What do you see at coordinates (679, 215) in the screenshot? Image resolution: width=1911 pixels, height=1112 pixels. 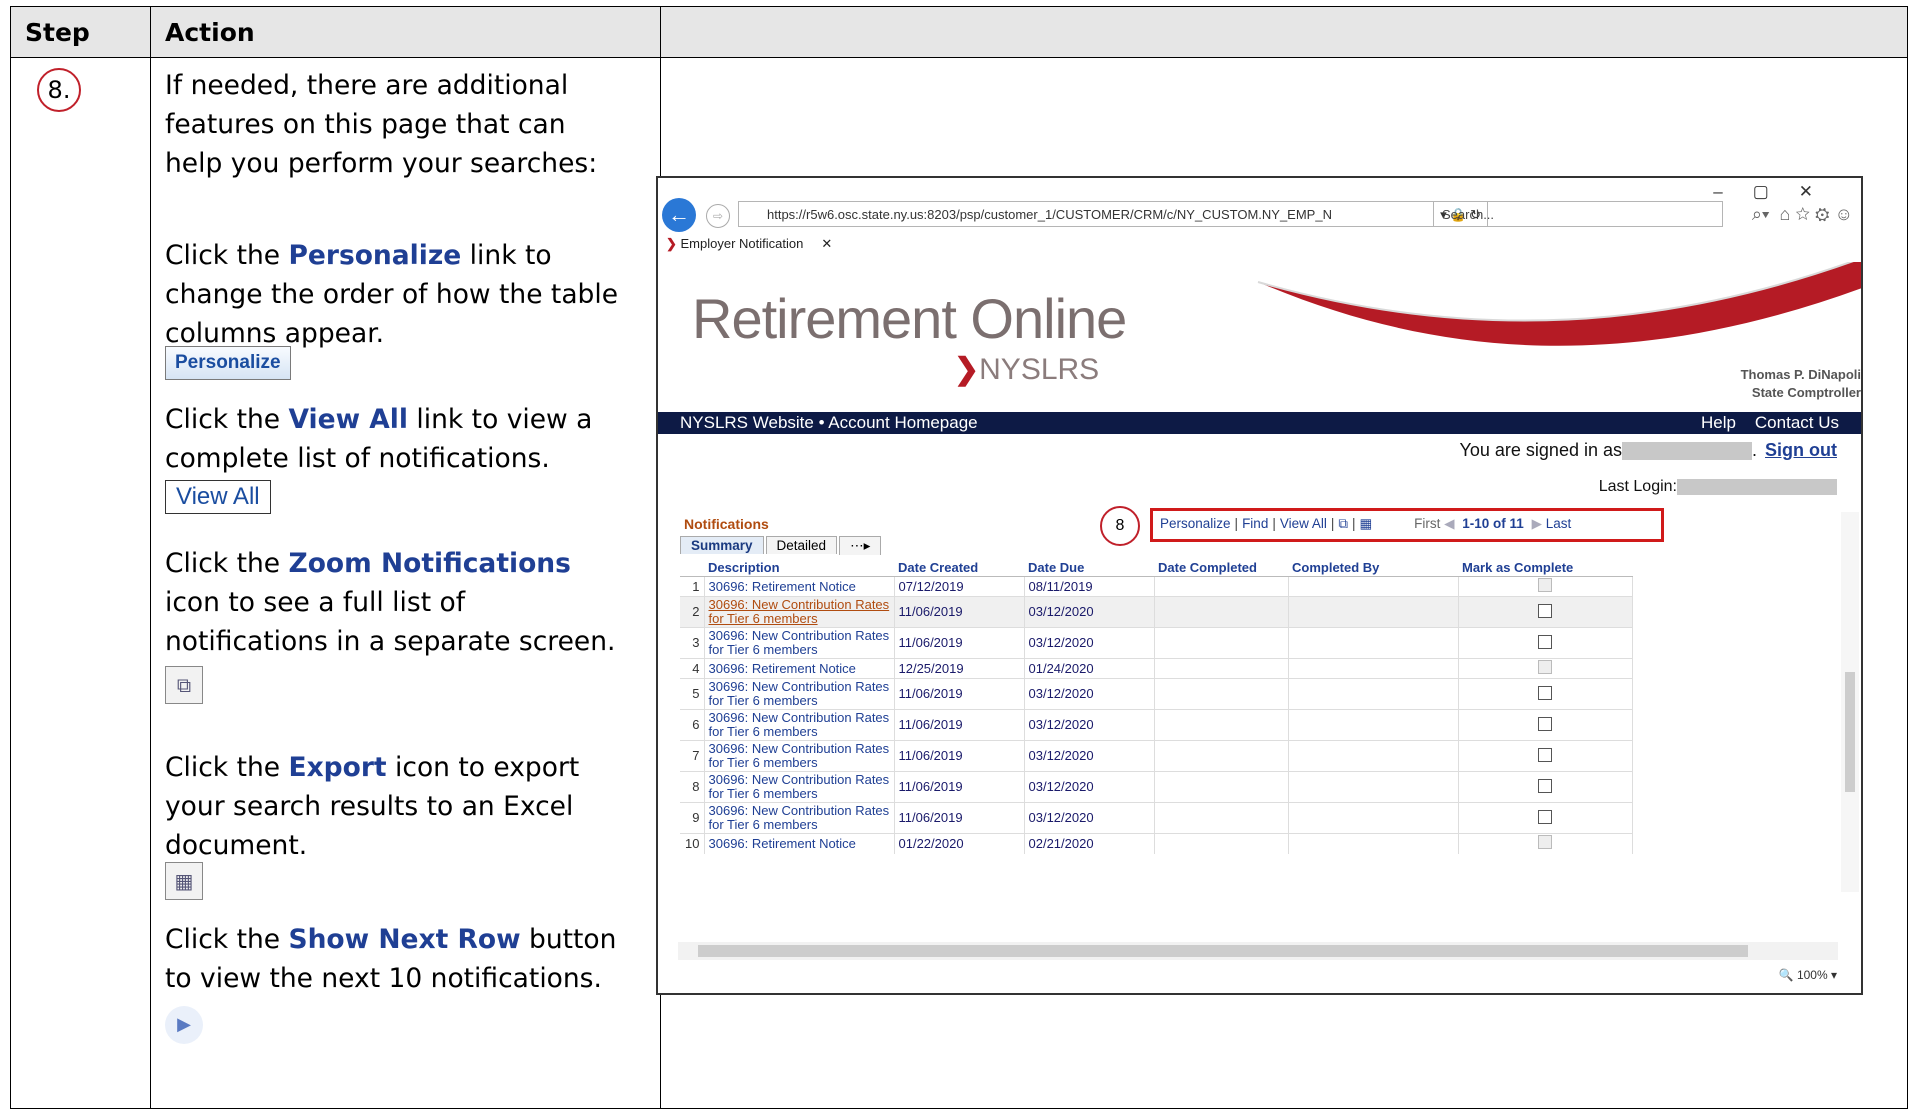 I see `back-arrow-icon: ←` at bounding box center [679, 215].